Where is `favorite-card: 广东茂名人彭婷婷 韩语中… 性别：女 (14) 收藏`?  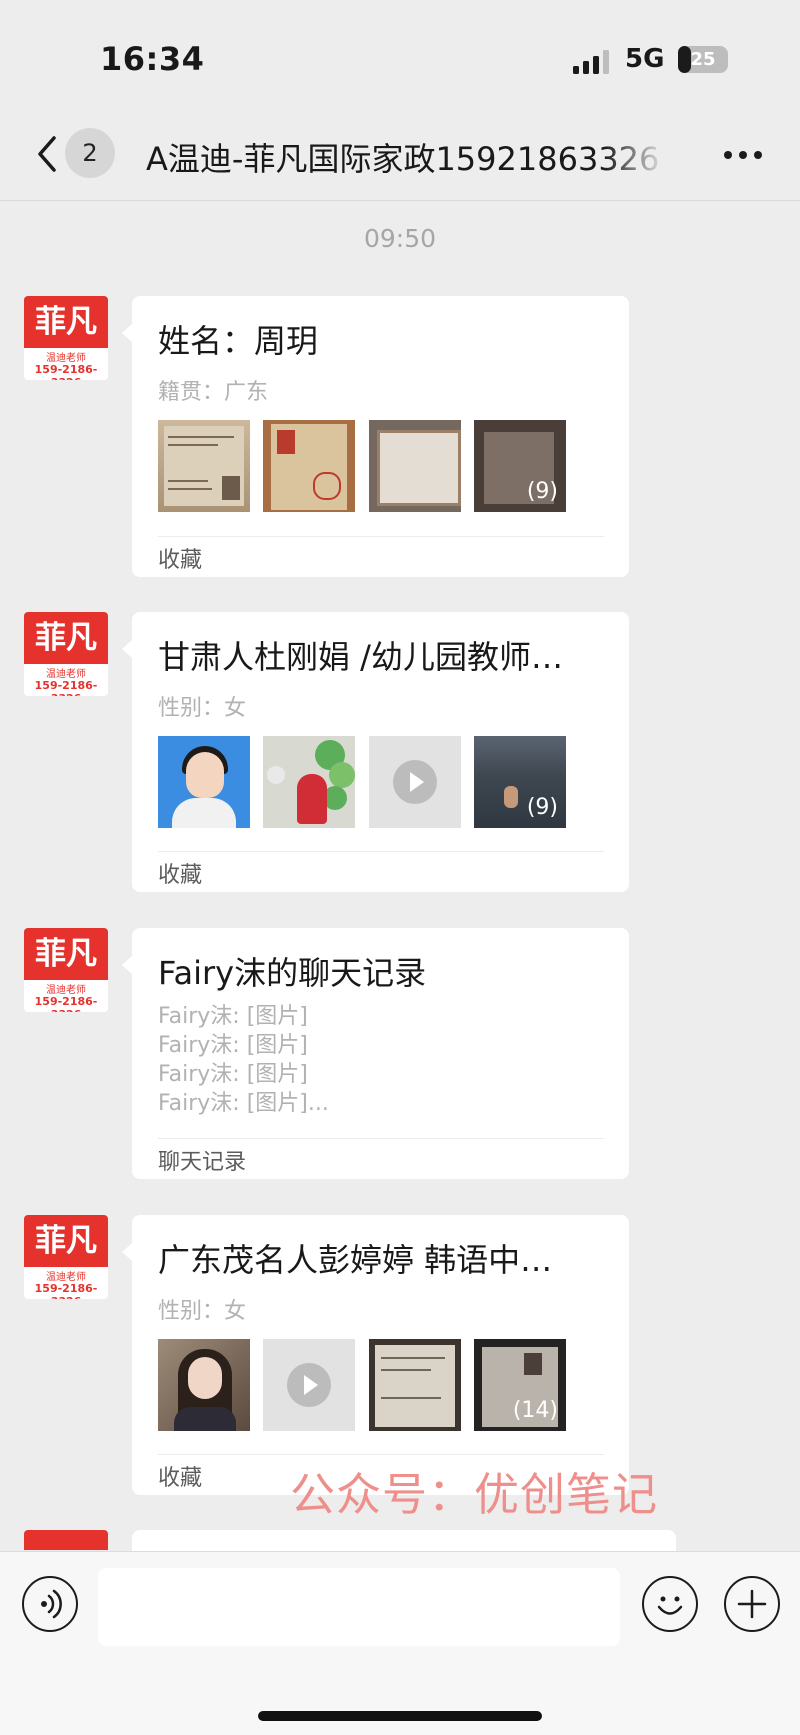 favorite-card: 广东茂名人彭婷婷 韩语中… 性别：女 (14) 收藏 is located at coordinates (375, 1355).